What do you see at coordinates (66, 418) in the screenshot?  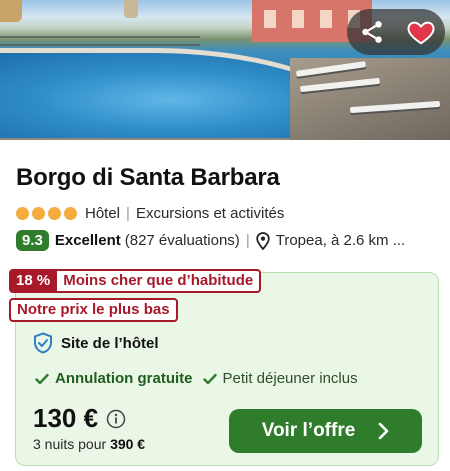 I see `nightly-price: 130 €` at bounding box center [66, 418].